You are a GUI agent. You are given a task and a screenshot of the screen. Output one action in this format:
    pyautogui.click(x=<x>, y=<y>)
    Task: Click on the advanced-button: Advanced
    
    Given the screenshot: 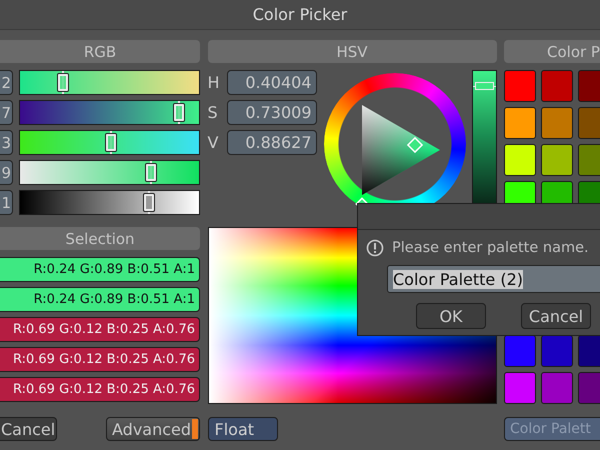 What is the action you would take?
    pyautogui.click(x=153, y=429)
    